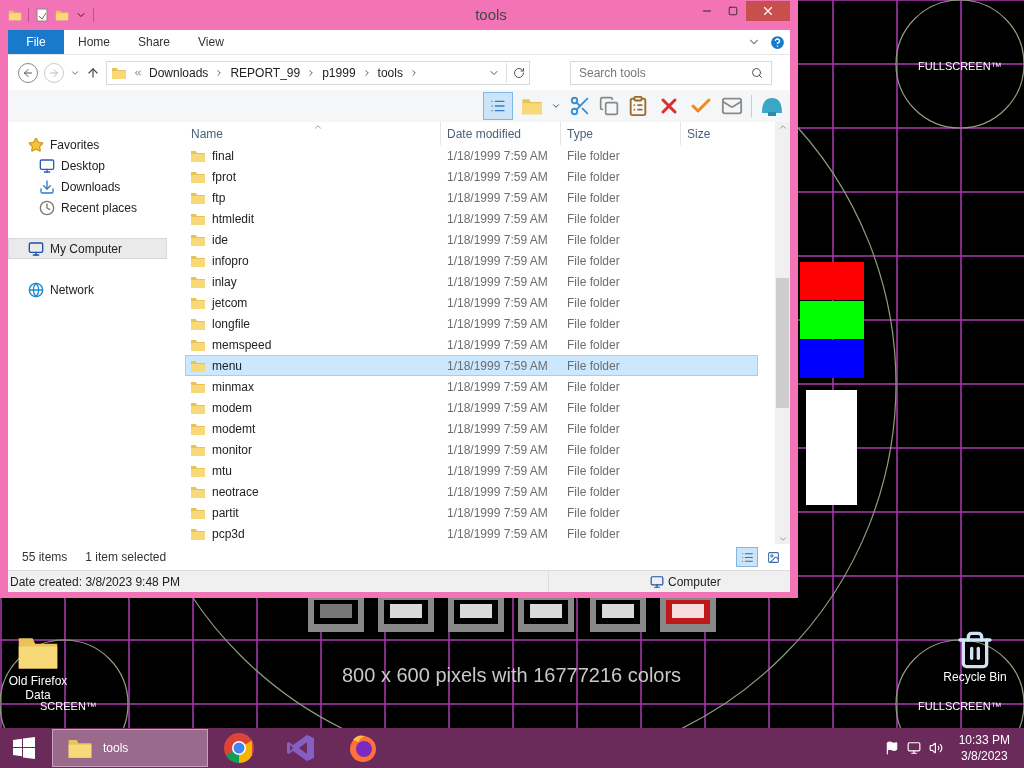 Image resolution: width=1024 pixels, height=768 pixels. I want to click on search-field: Search tools, so click(671, 72).